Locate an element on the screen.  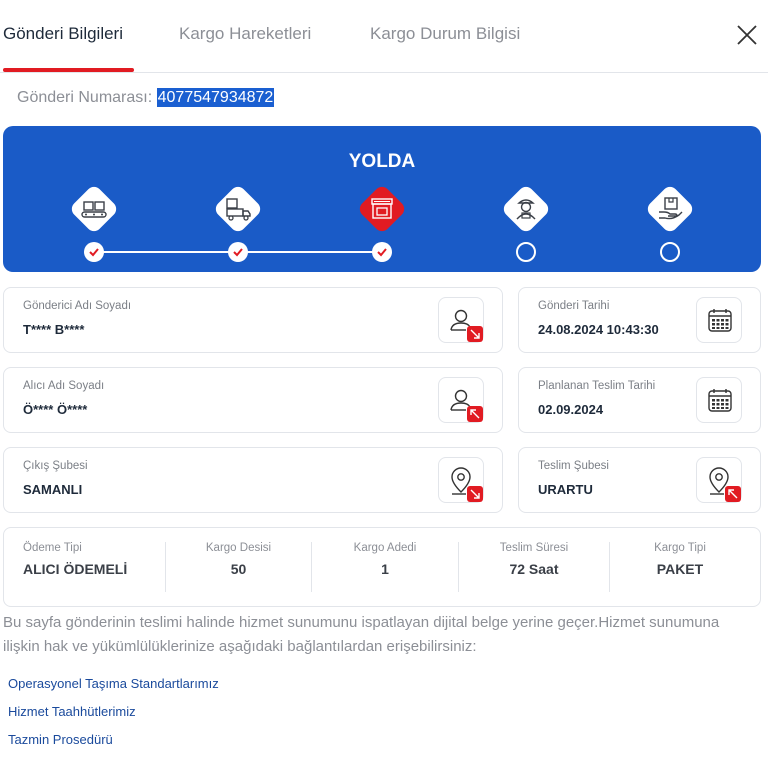
active-tab-indicator is located at coordinates (68, 70).